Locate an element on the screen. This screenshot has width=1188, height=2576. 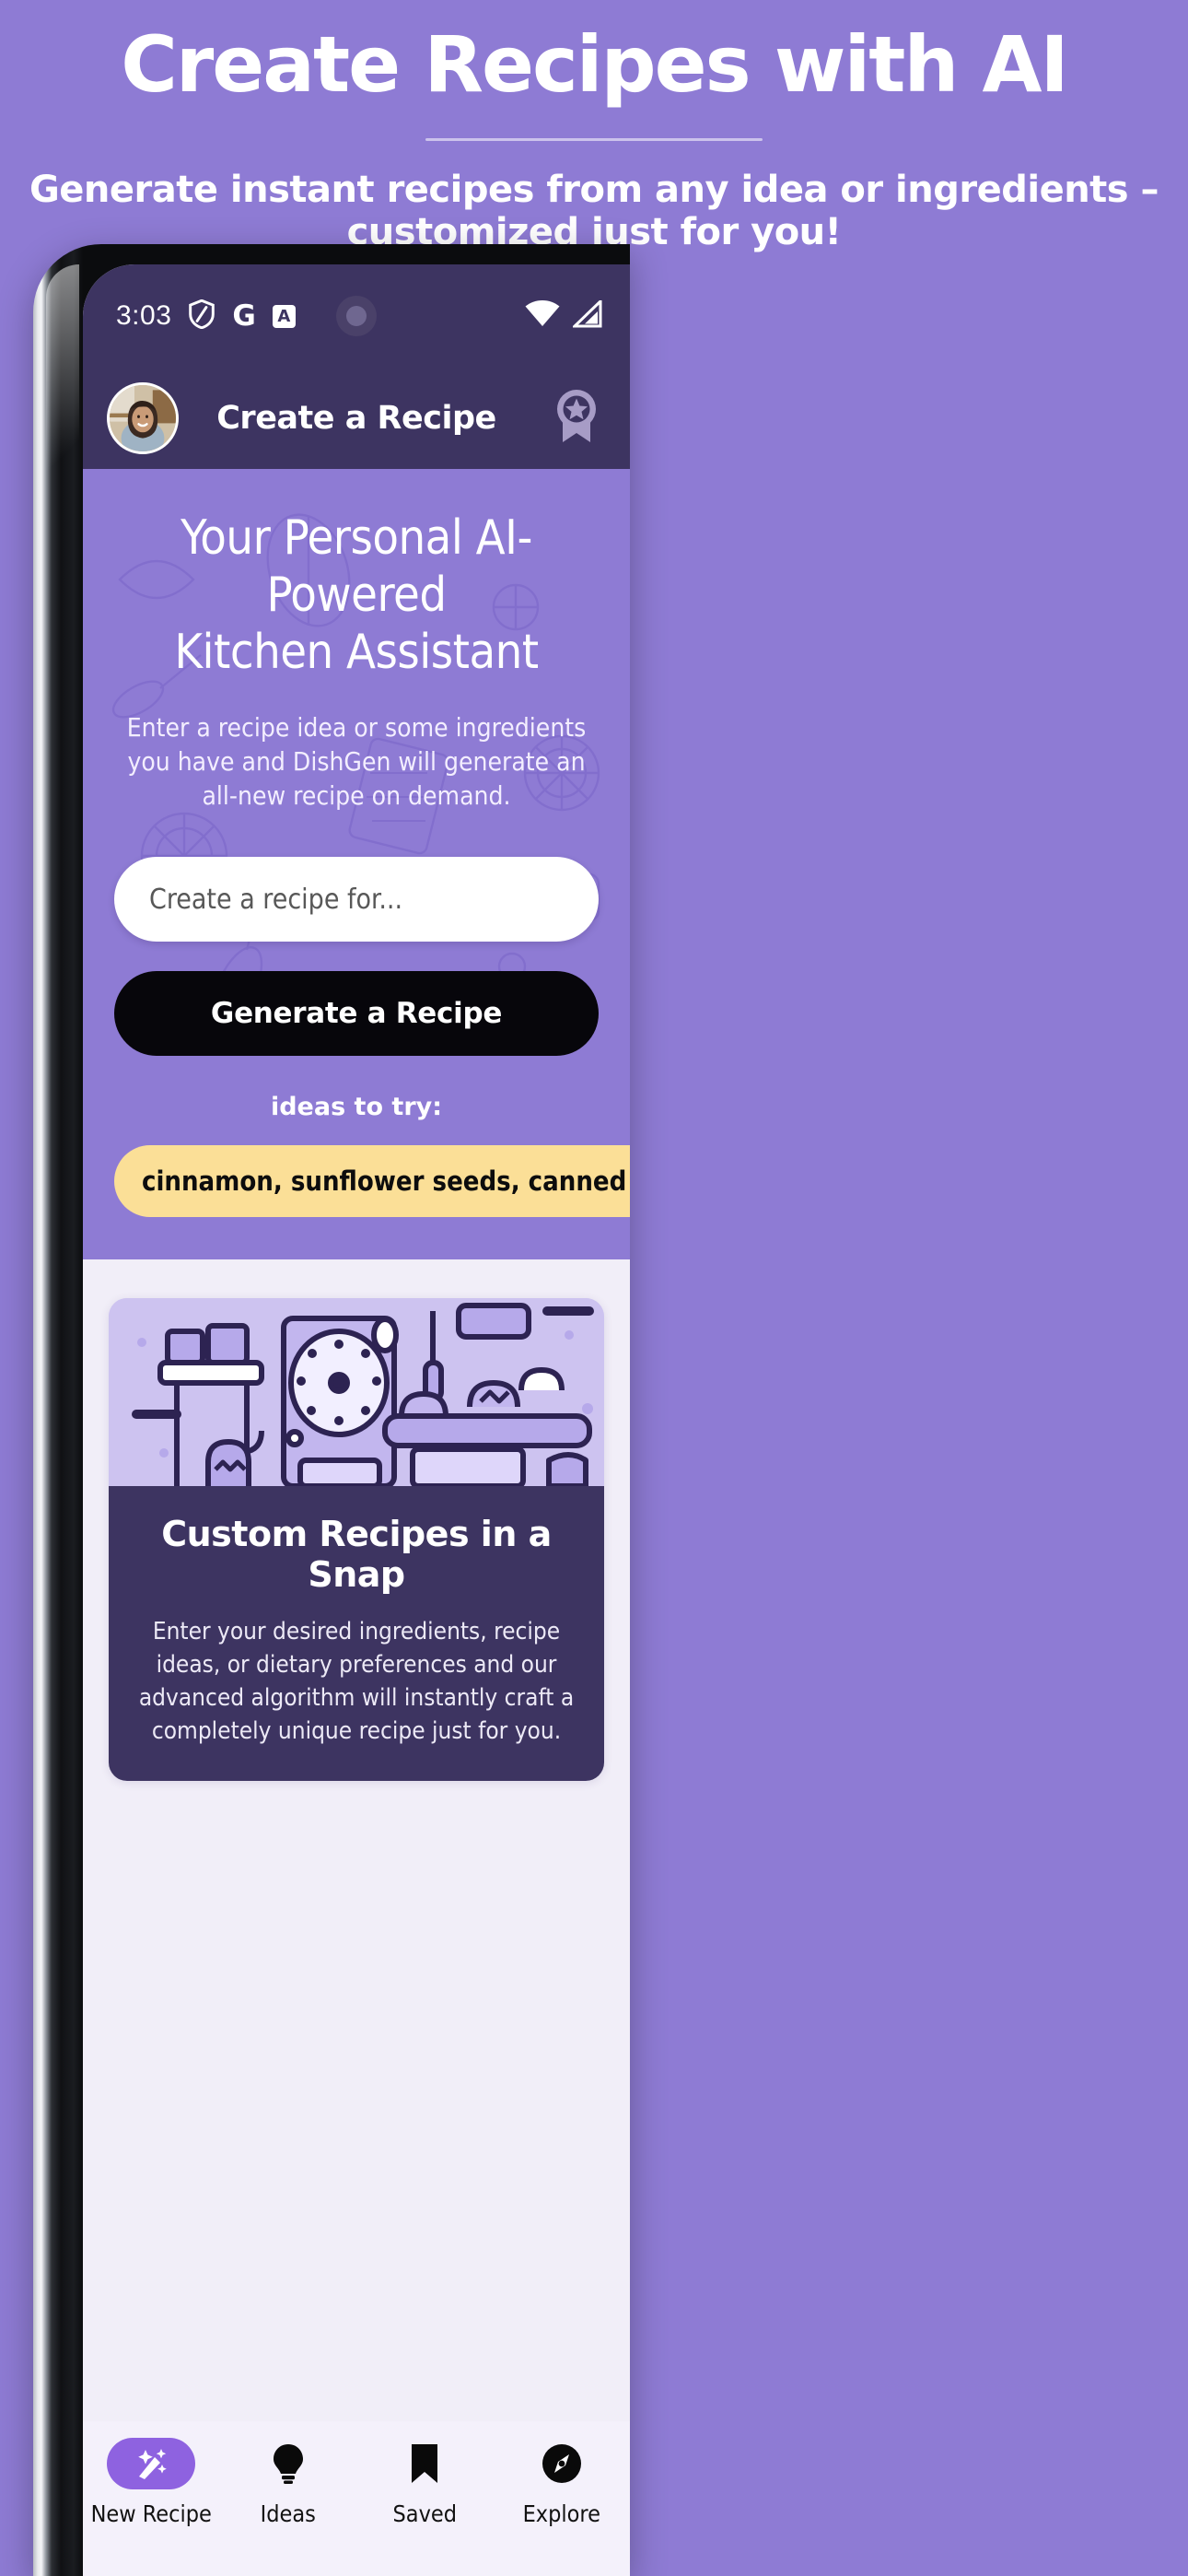
nav-label-saved: Saved is located at coordinates (425, 2513).